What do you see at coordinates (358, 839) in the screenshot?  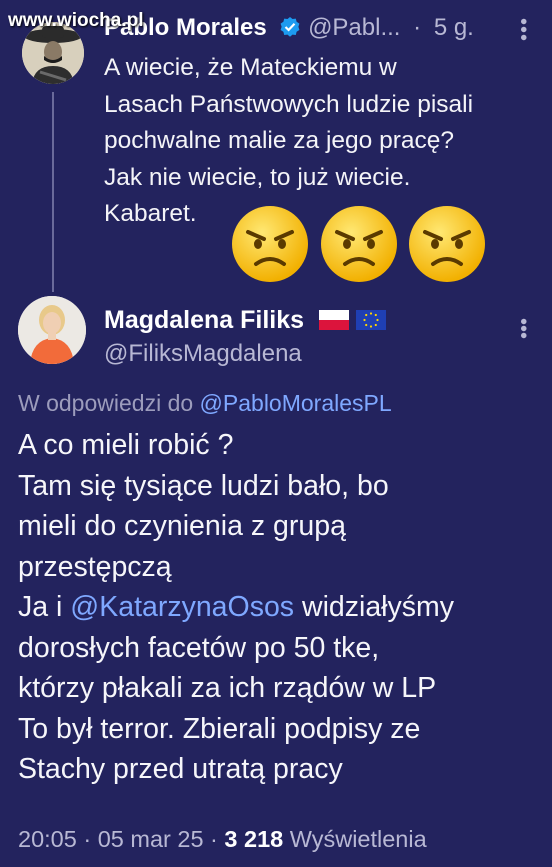 I see `views-label: Wyświetlenia` at bounding box center [358, 839].